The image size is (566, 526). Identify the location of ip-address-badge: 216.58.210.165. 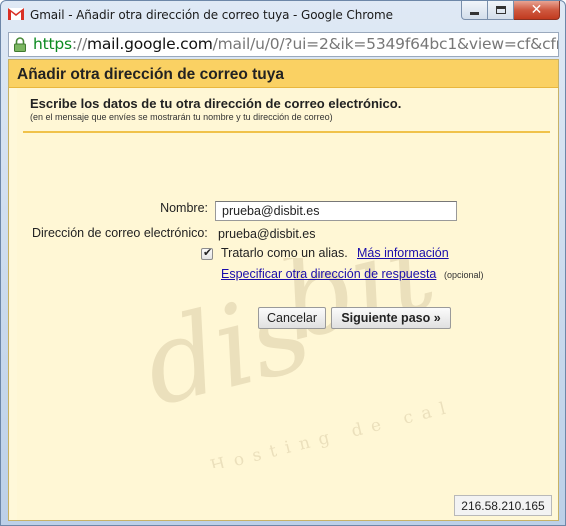
(503, 505).